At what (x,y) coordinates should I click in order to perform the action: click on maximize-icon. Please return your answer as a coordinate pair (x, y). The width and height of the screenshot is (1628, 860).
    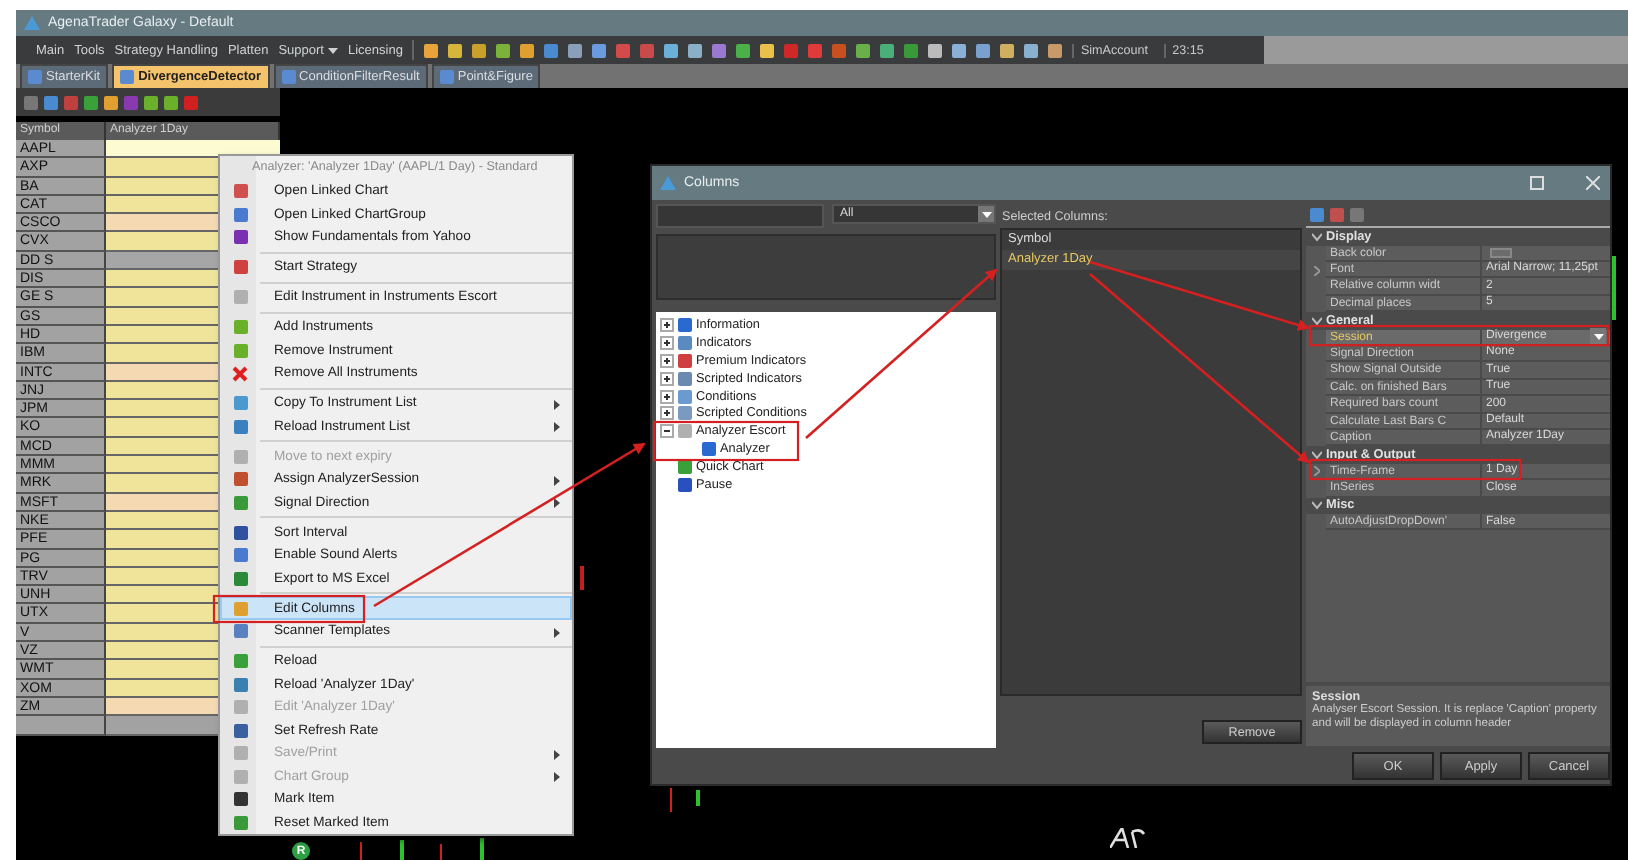
    Looking at the image, I should click on (1536, 183).